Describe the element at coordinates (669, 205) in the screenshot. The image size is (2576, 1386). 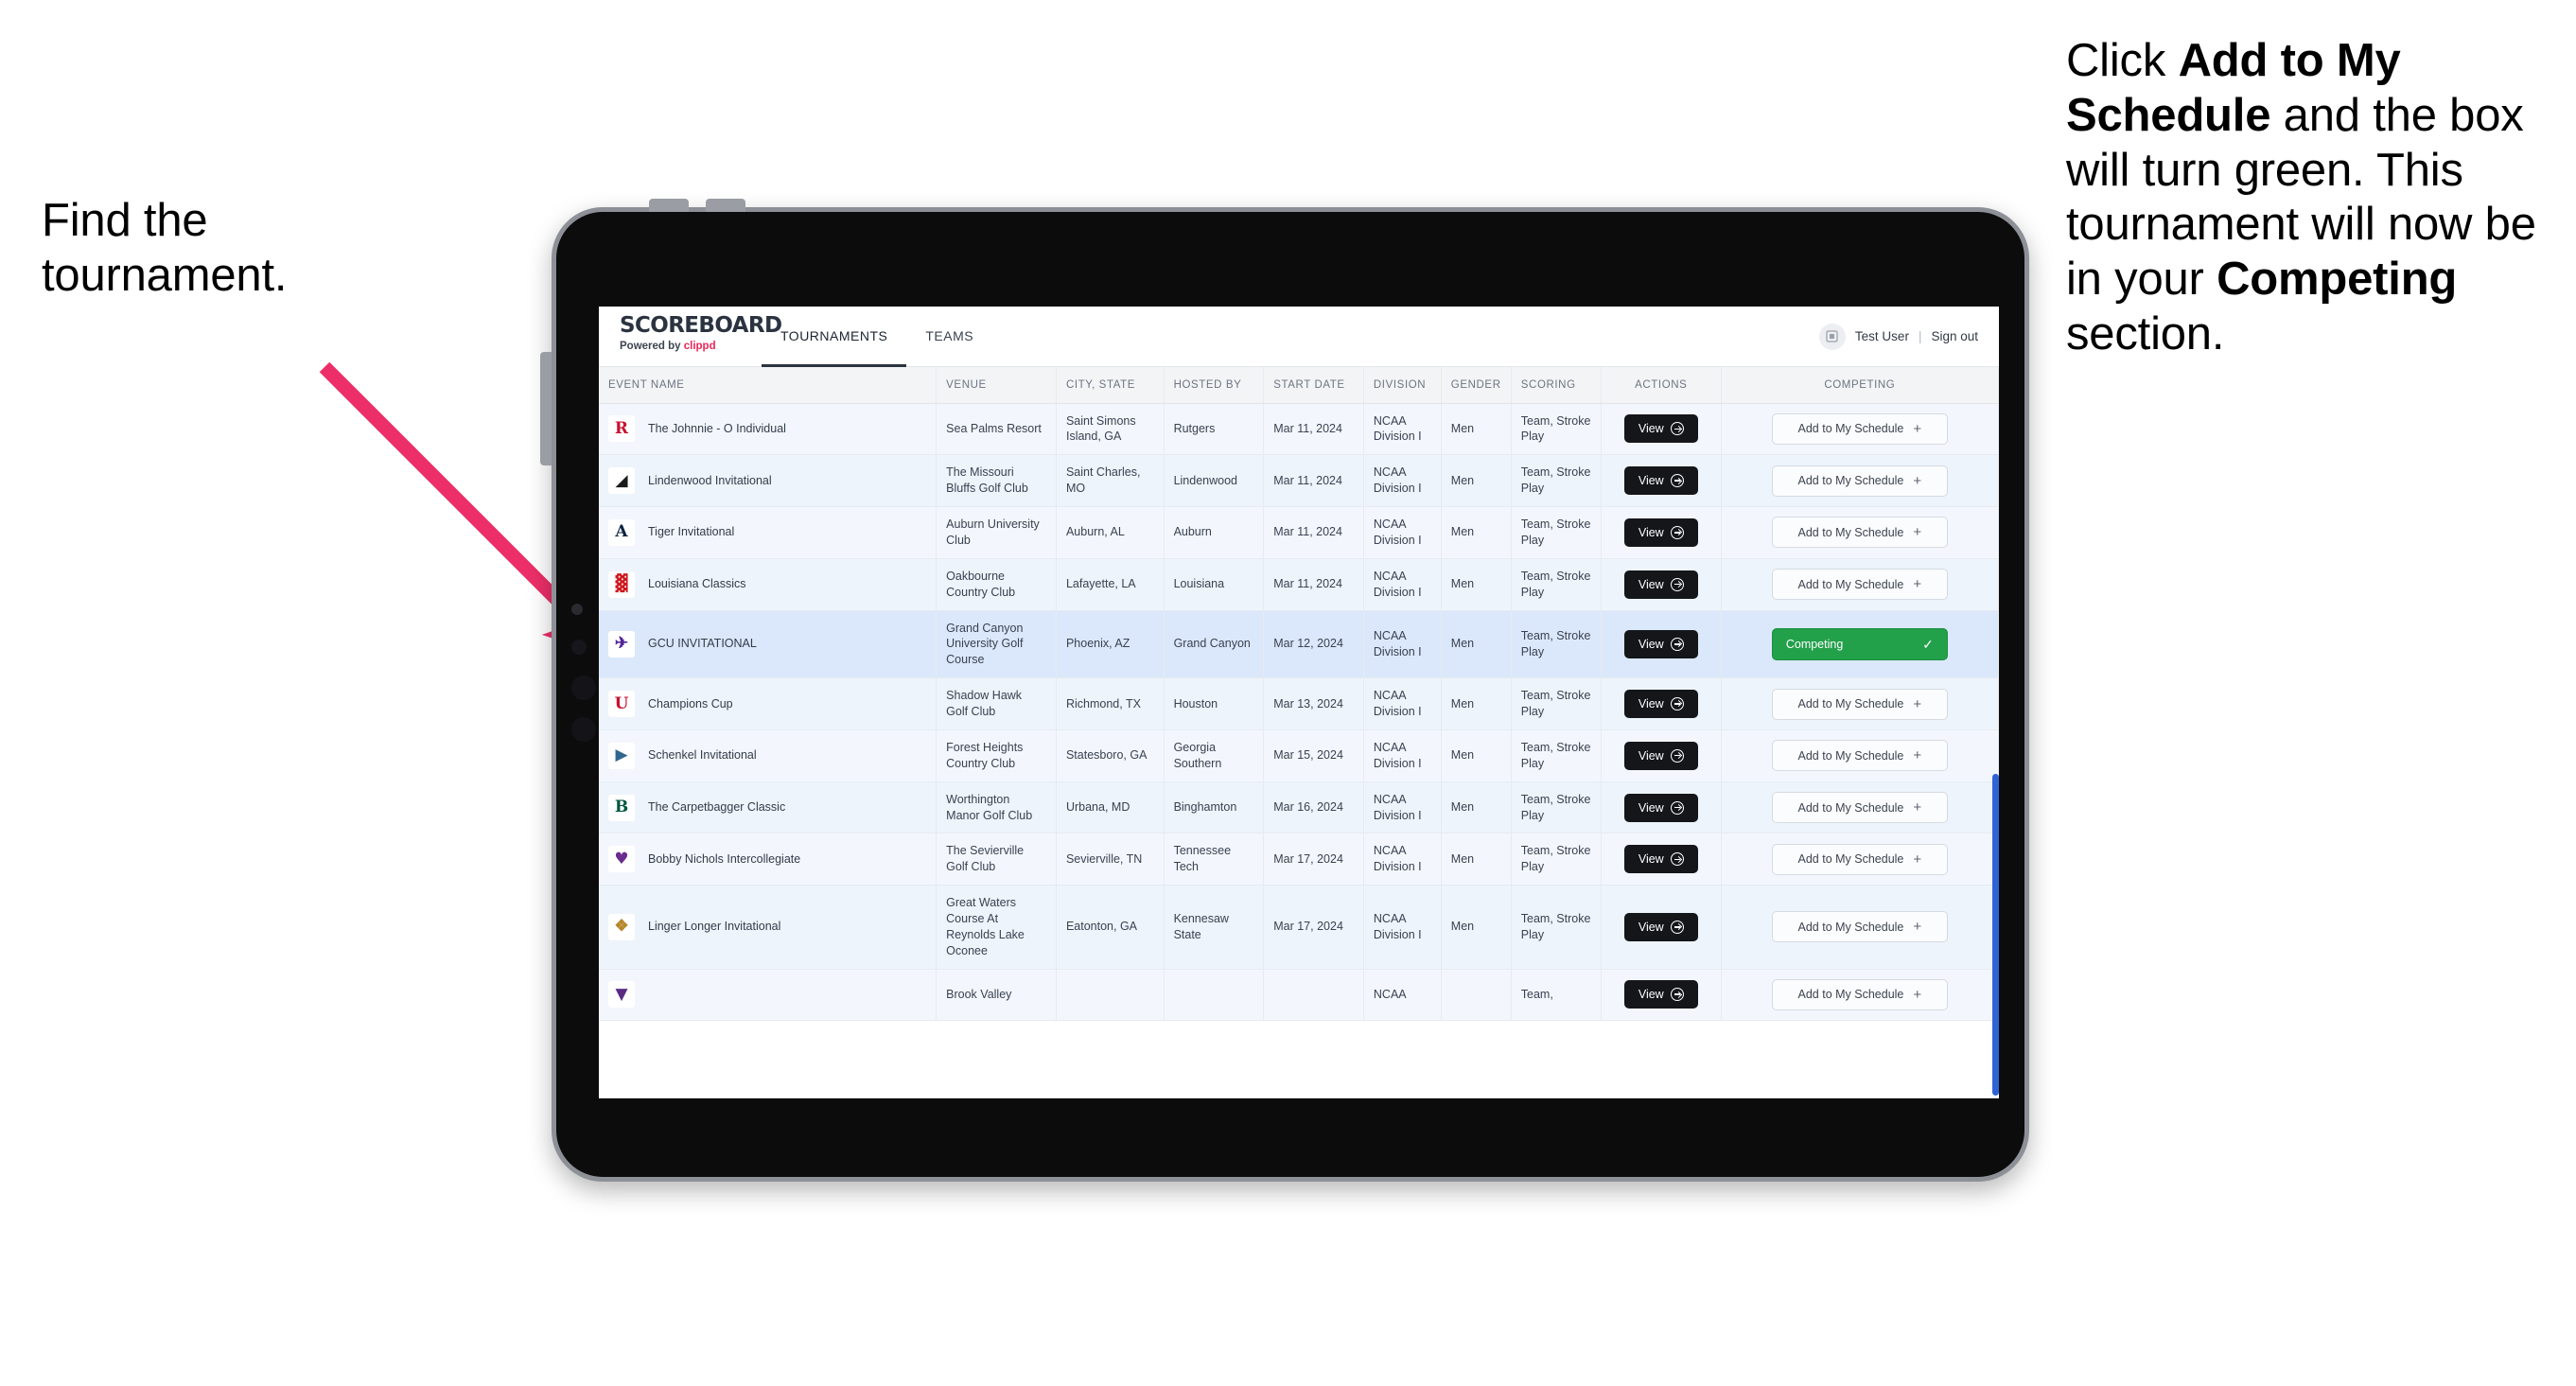
I see `volume-up-button` at that location.